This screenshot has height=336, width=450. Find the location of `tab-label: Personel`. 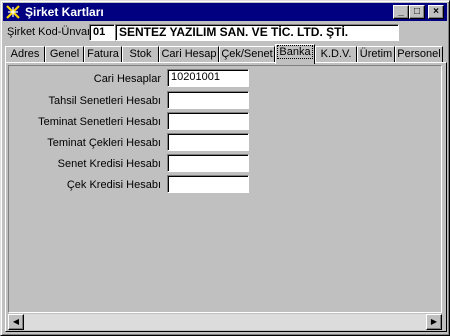

tab-label: Personel is located at coordinates (419, 54).